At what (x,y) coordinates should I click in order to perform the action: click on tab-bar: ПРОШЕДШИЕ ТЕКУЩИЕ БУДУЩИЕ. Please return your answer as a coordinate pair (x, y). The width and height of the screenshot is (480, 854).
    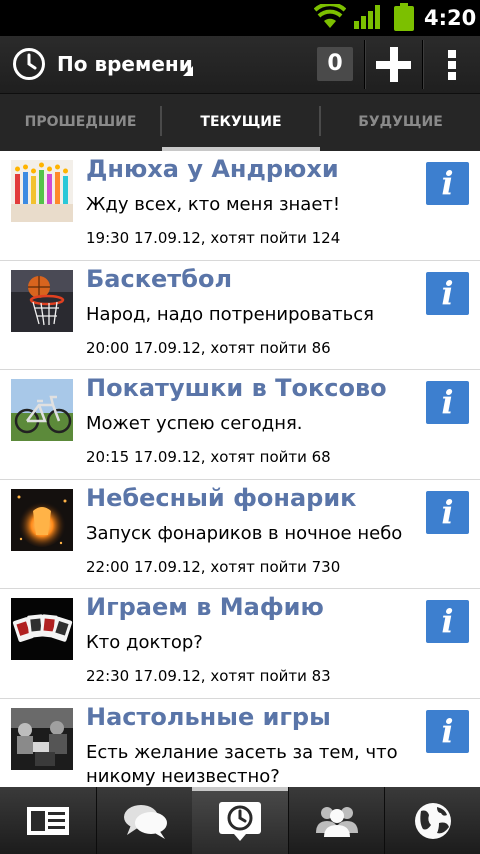
    Looking at the image, I should click on (240, 122).